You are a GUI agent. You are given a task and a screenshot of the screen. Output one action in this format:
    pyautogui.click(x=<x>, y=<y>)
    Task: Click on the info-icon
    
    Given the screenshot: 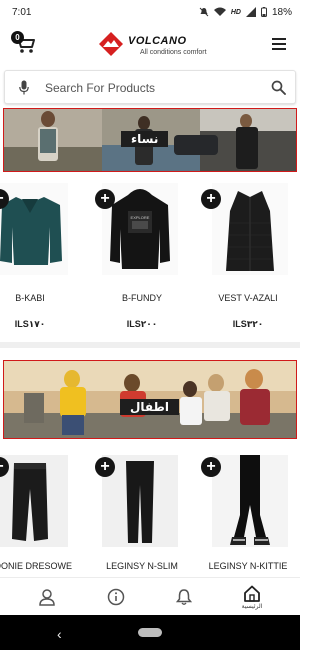 What is the action you would take?
    pyautogui.click(x=116, y=597)
    